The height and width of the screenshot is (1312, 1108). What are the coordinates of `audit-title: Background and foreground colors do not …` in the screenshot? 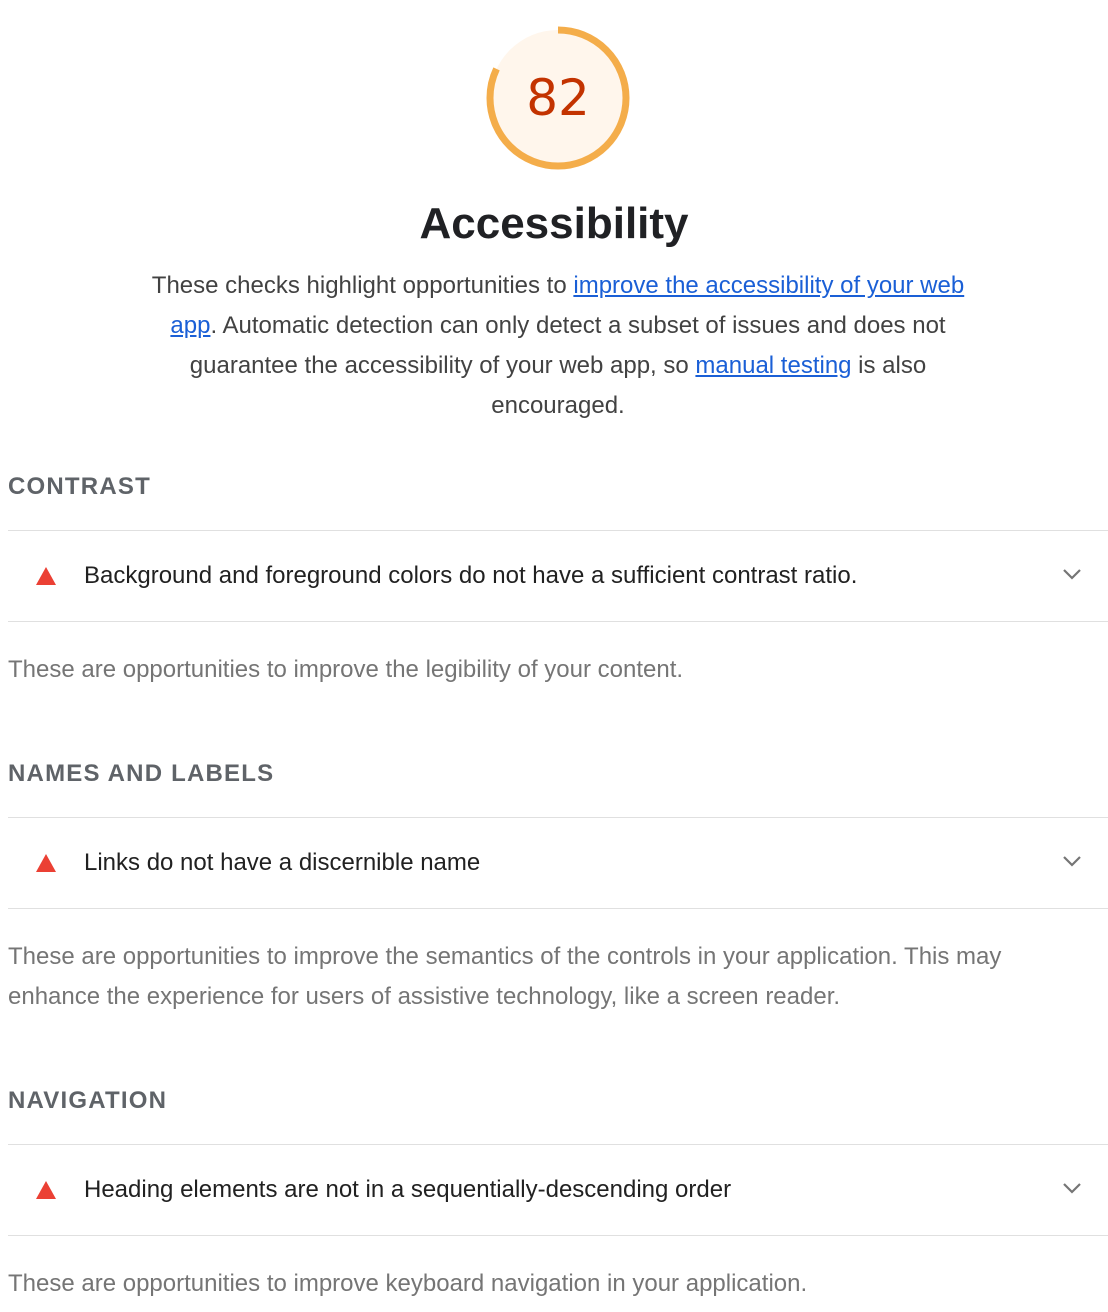 It's located at (471, 575).